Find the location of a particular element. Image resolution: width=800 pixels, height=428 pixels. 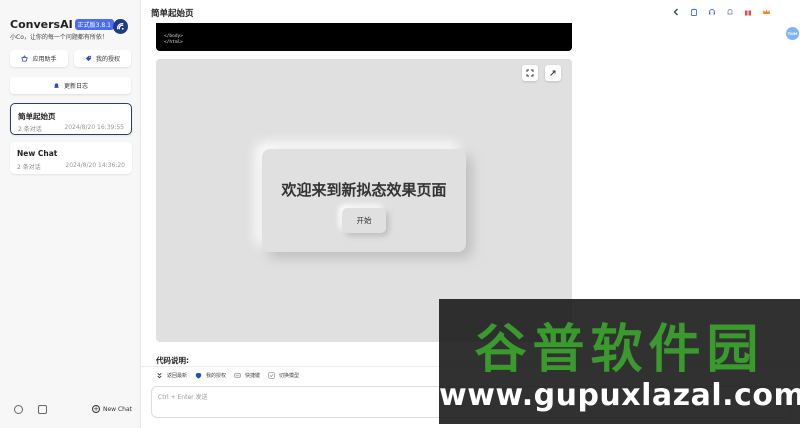

brand: ConversAI 正式版3.8.1 is located at coordinates (62, 24).